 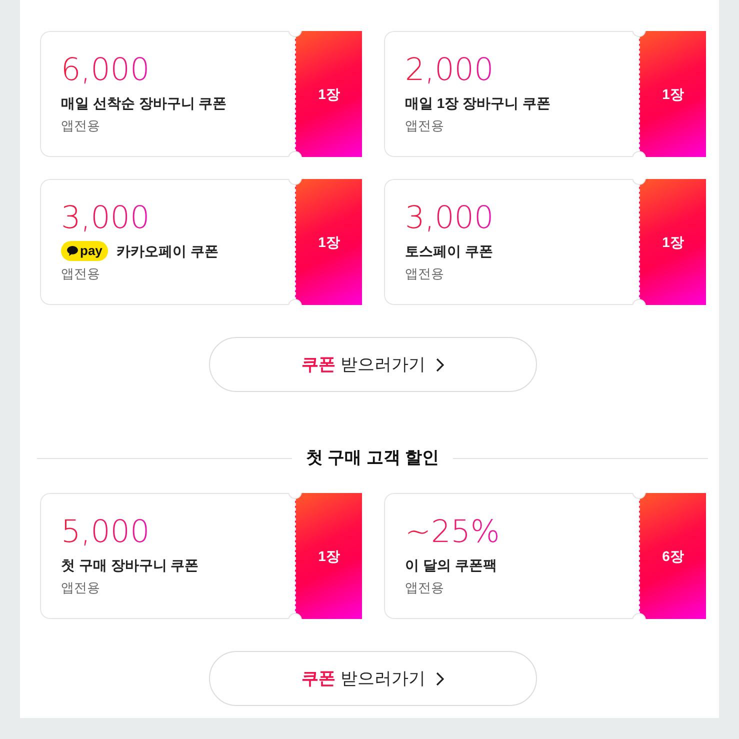 What do you see at coordinates (167, 251) in the screenshot?
I see `coupon-name: 카카오페이 쿠폰` at bounding box center [167, 251].